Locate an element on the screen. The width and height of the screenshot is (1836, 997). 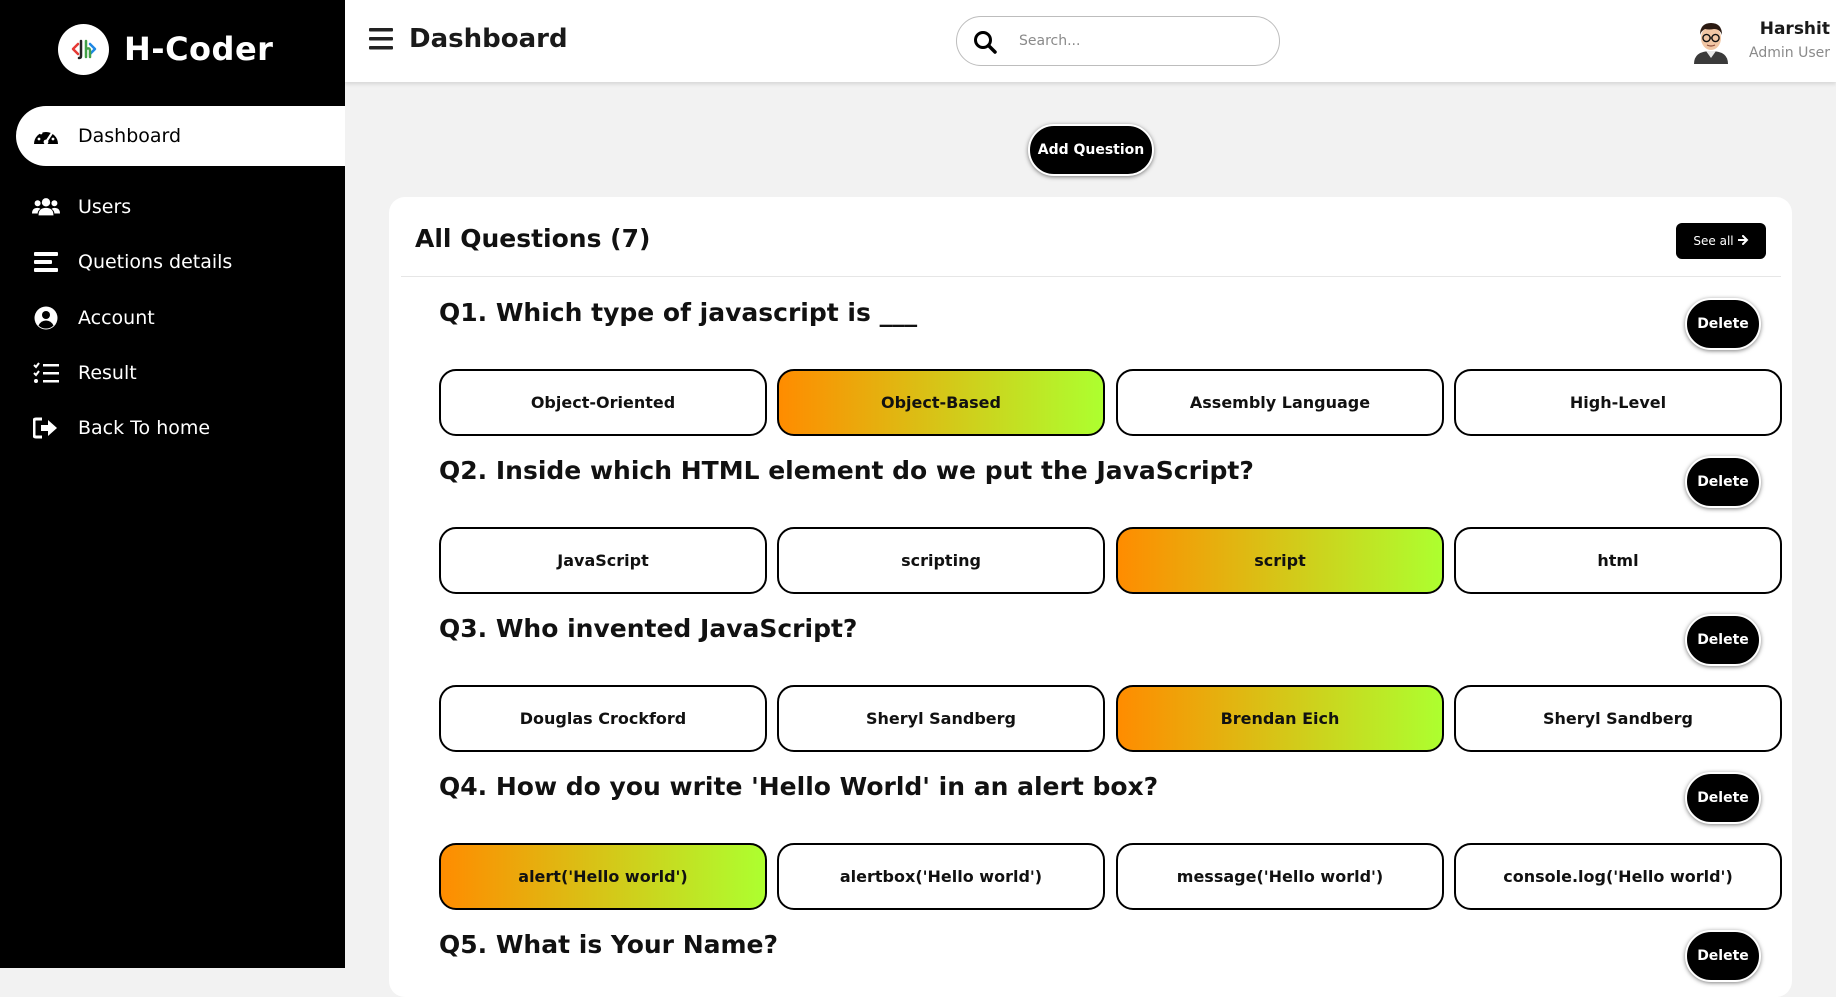
see-all-button: See all is located at coordinates (1721, 241).